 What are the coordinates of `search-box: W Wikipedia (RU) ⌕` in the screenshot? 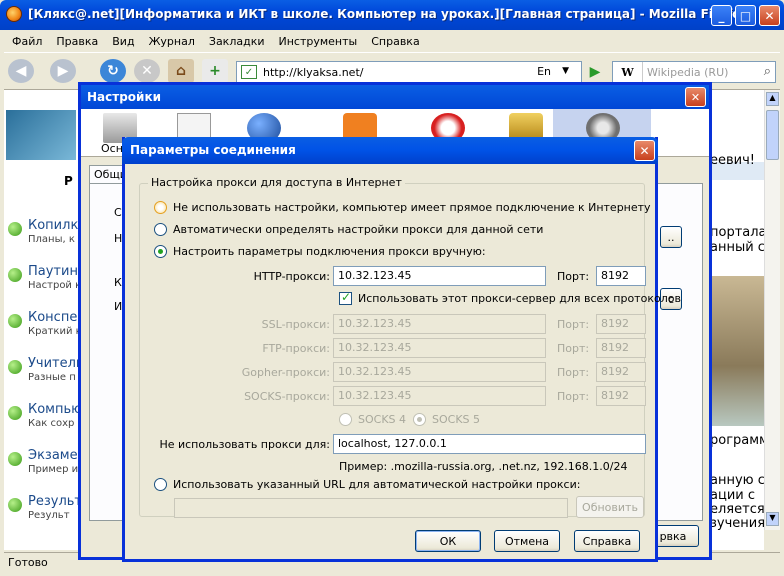 It's located at (694, 72).